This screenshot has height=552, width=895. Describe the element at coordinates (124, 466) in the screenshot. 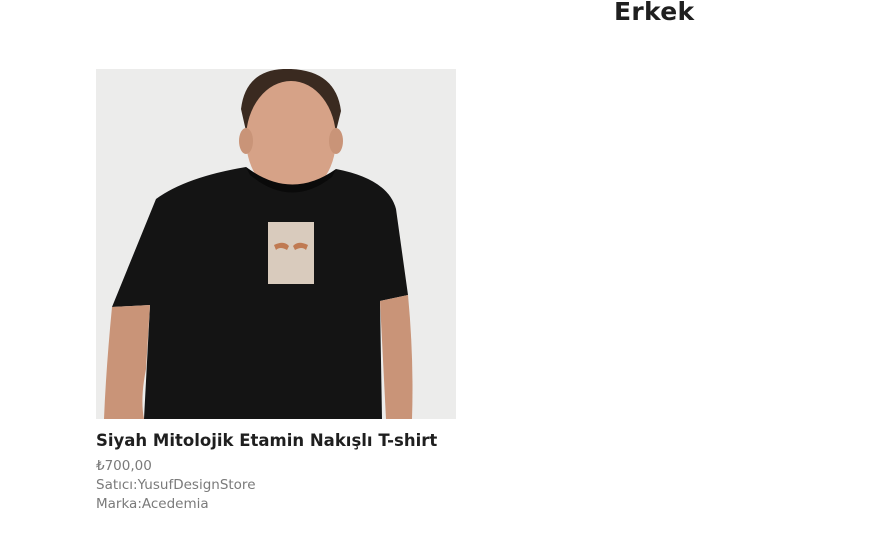

I see `product-price: ₺700,00` at that location.